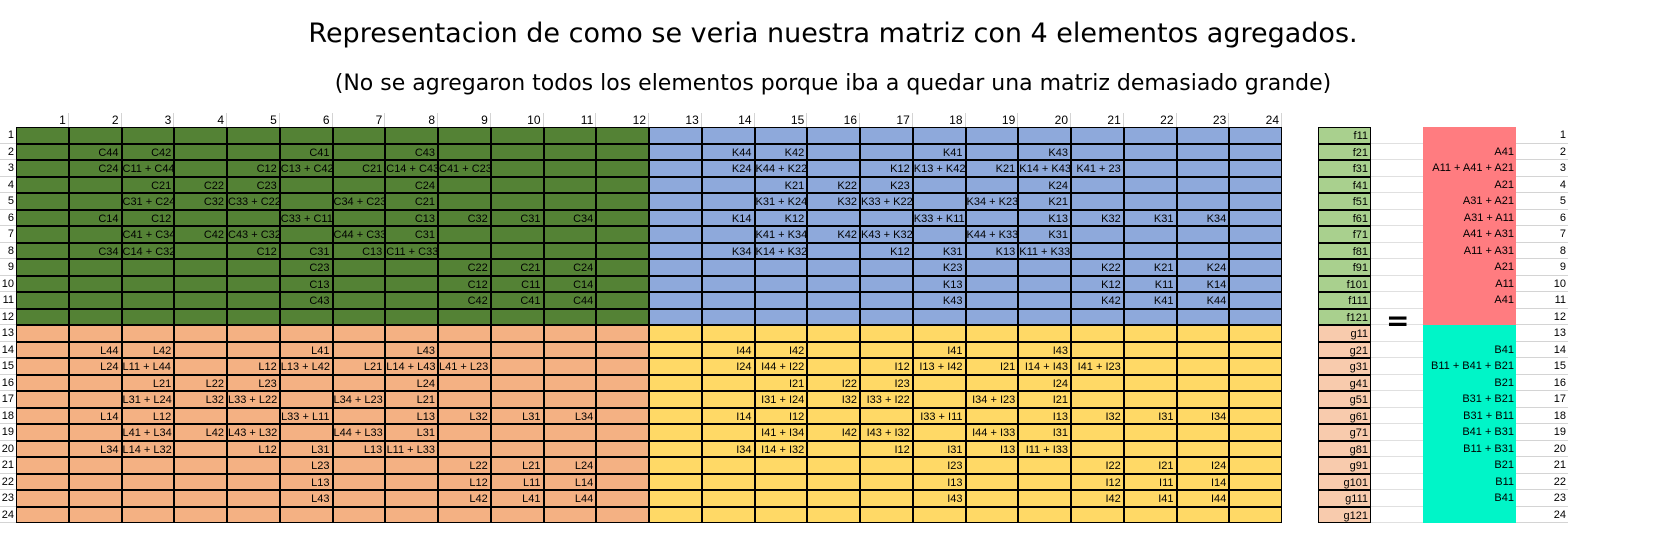 The width and height of the screenshot is (1666, 544). Describe the element at coordinates (728, 415) in the screenshot. I see `matrix-cell: I14` at that location.